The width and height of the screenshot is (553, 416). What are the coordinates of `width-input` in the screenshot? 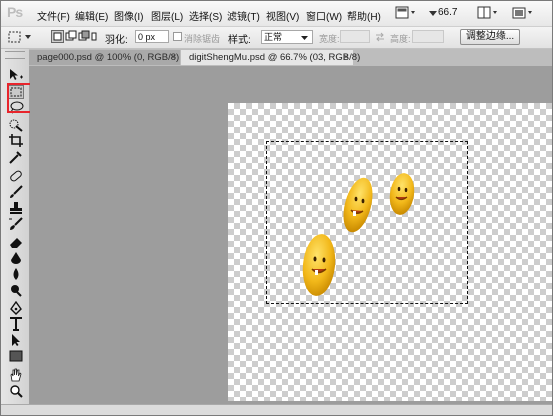 It's located at (355, 36).